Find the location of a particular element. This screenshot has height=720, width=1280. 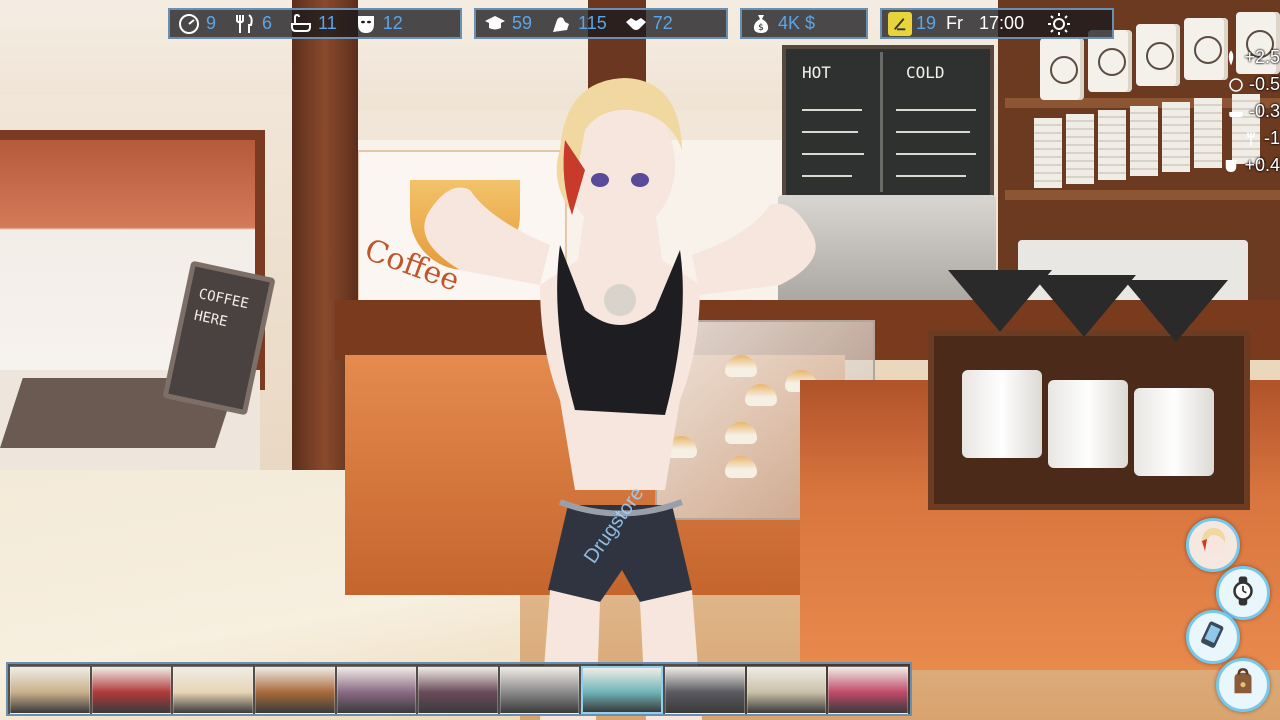

money-value: 4K $ is located at coordinates (797, 23).